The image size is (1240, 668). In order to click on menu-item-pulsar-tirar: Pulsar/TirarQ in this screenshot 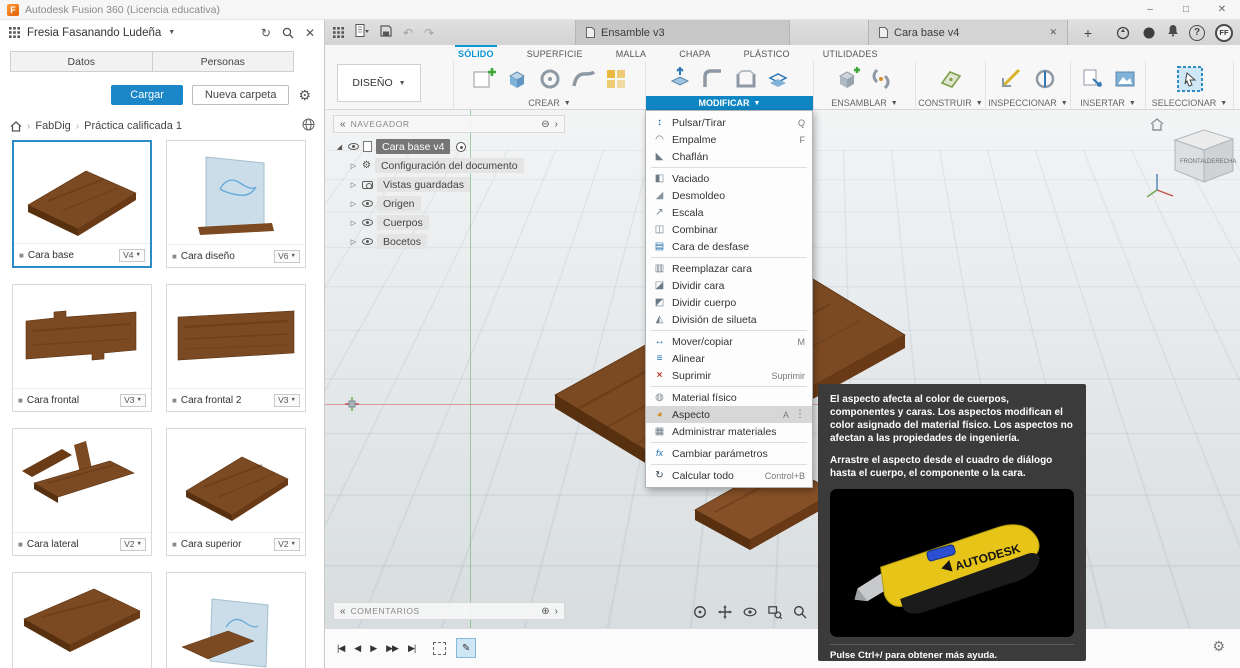, I will do `click(729, 122)`.